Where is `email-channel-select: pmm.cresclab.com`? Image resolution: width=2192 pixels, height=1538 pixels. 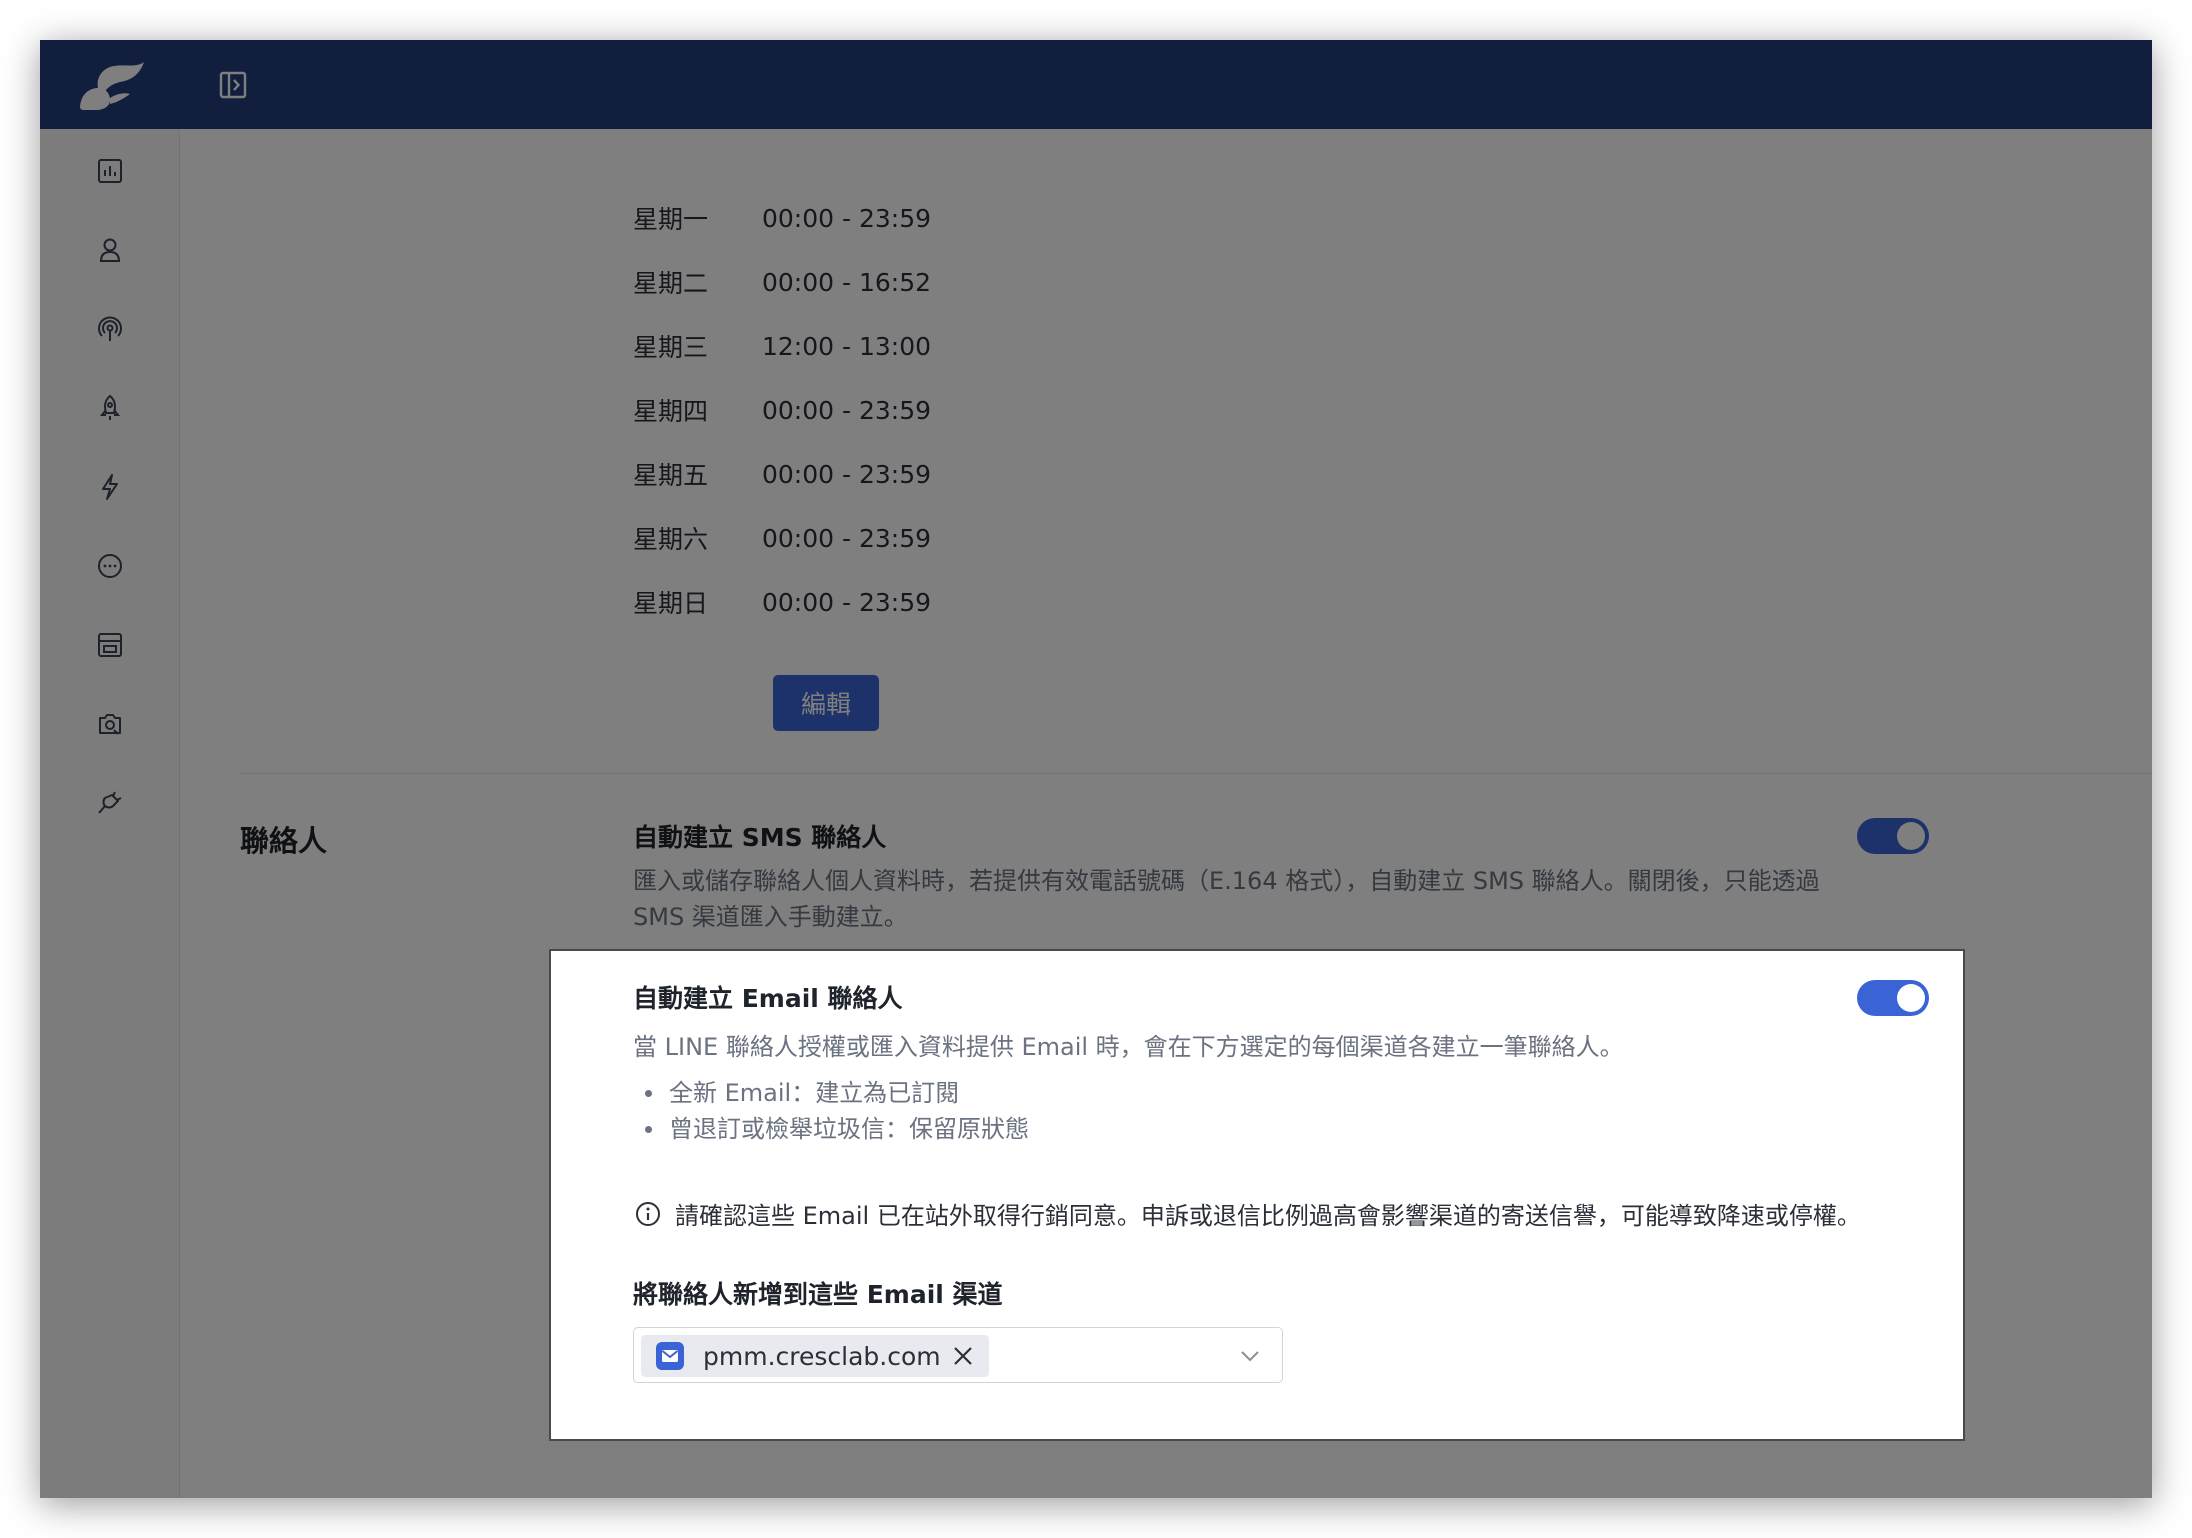
email-channel-select: pmm.cresclab.com is located at coordinates (958, 1355).